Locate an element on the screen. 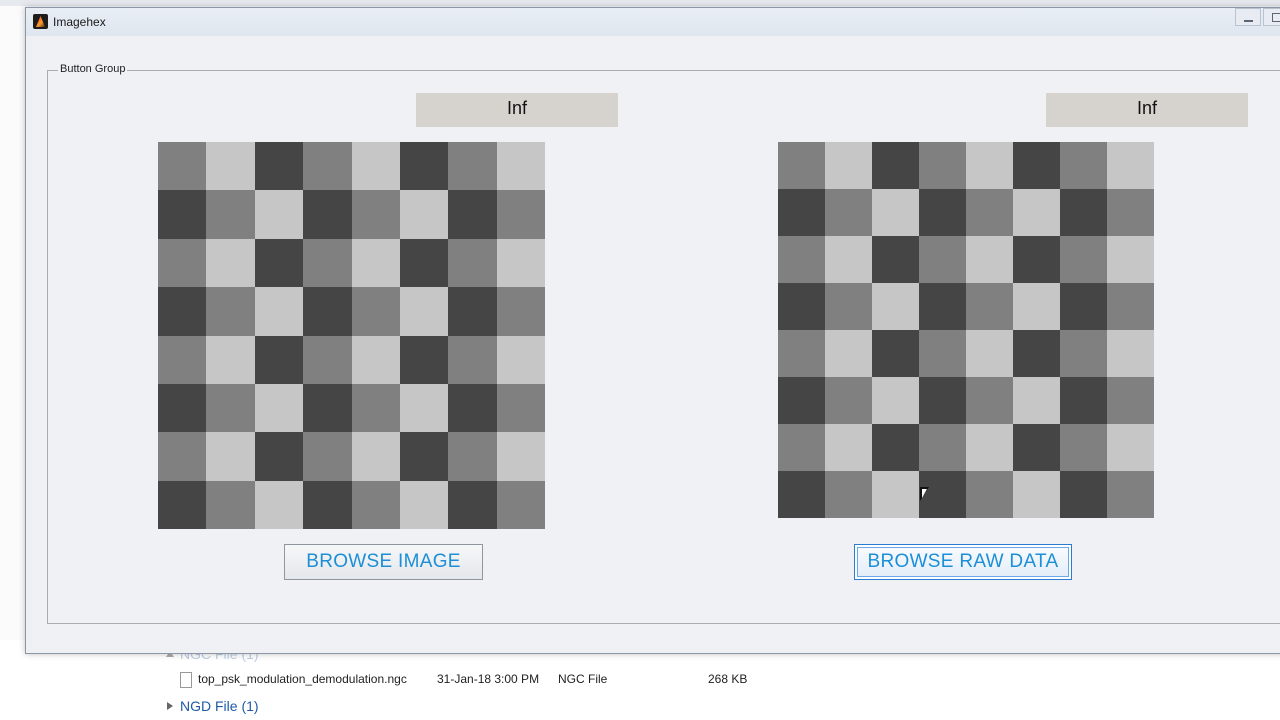  browse-raw-data-button: BROWSE RAW DATA is located at coordinates (963, 562).